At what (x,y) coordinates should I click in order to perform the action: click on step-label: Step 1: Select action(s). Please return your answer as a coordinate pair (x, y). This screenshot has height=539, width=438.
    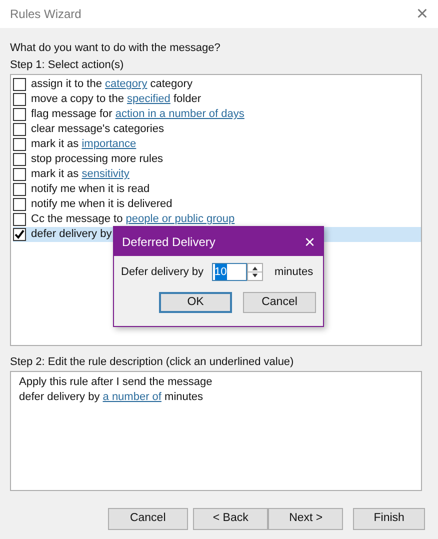
    Looking at the image, I should click on (67, 65).